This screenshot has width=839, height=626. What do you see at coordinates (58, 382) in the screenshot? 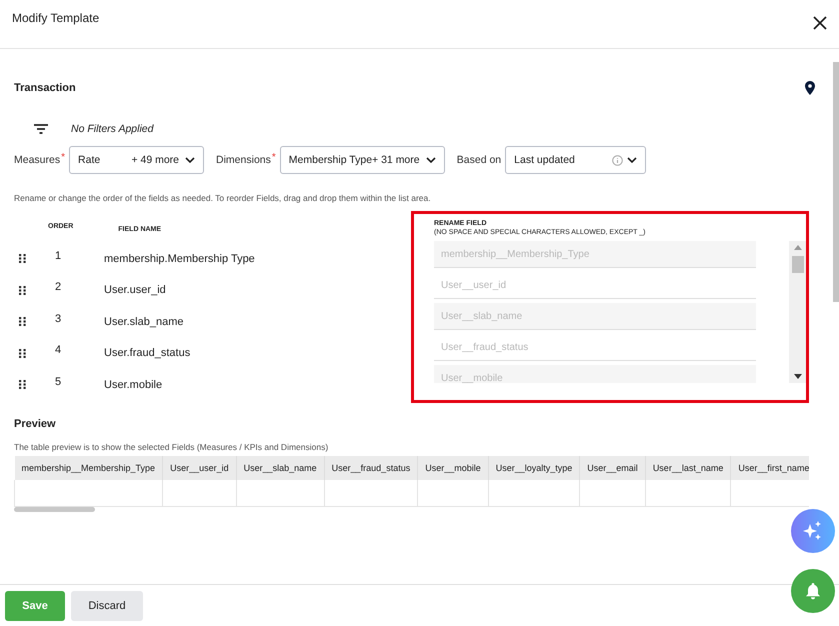
I see `order-number: 5` at bounding box center [58, 382].